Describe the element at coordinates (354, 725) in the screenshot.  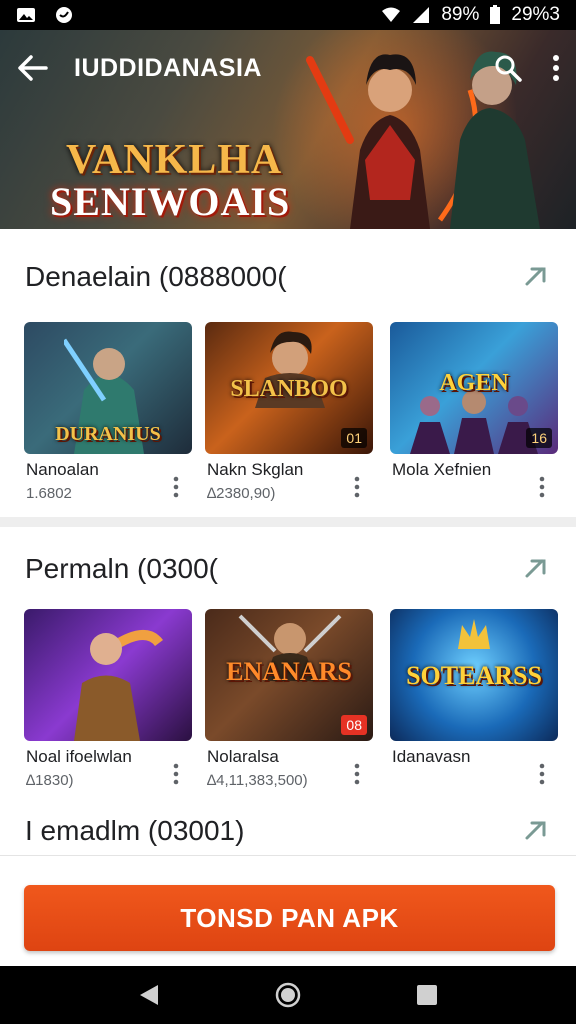
I see `app-badge: 08` at that location.